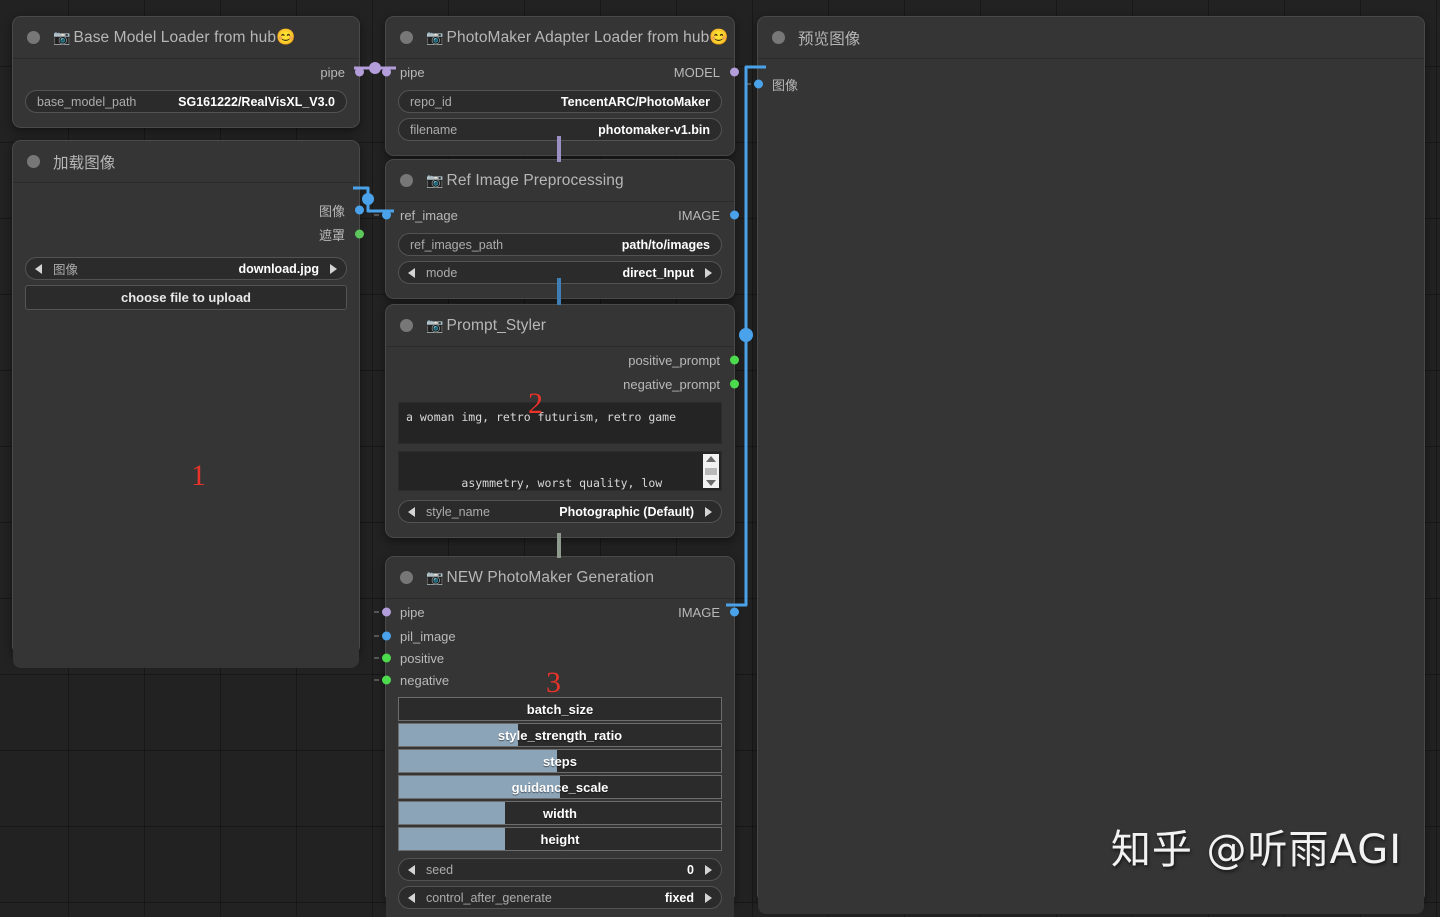 The image size is (1440, 917). Describe the element at coordinates (560, 244) in the screenshot. I see `widget-ref-images-path: ref_images_path path/to/images` at that location.